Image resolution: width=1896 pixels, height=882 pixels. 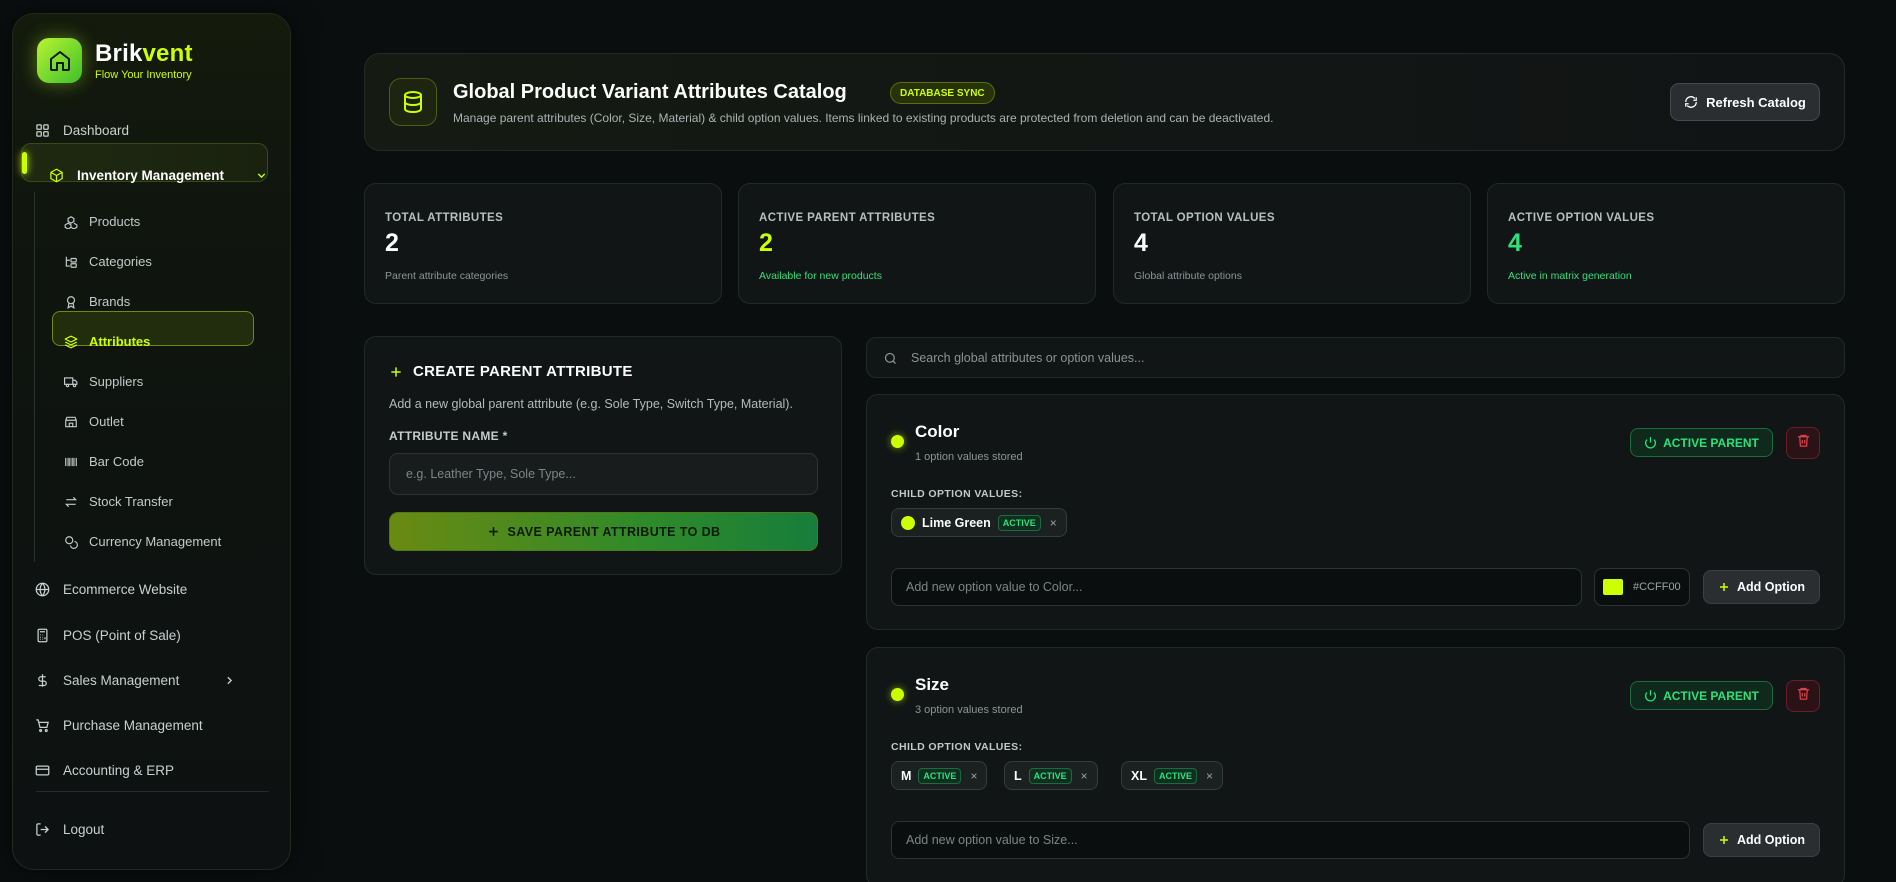 I want to click on sidebar-item-outlet: Outlet, so click(x=94, y=421).